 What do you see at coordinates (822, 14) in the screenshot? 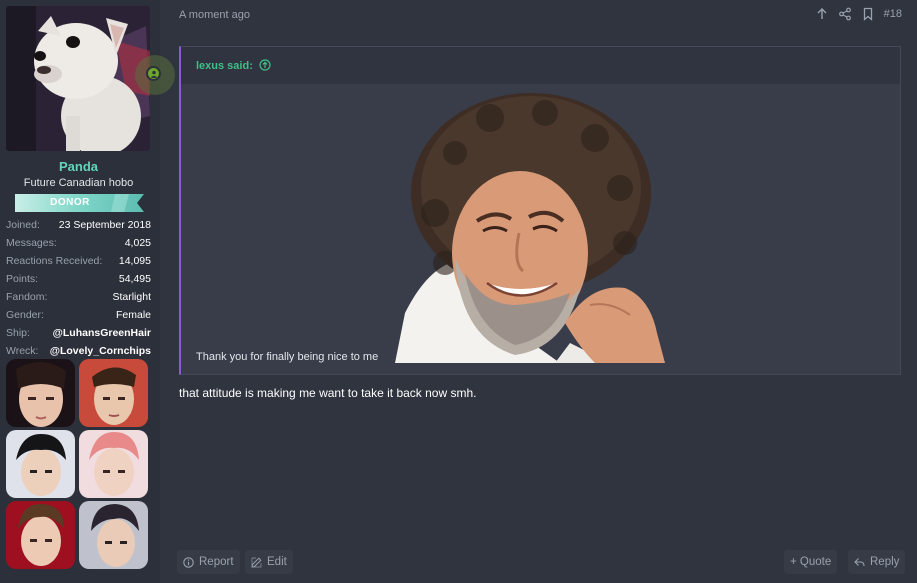
I see `up-arrow-icon` at bounding box center [822, 14].